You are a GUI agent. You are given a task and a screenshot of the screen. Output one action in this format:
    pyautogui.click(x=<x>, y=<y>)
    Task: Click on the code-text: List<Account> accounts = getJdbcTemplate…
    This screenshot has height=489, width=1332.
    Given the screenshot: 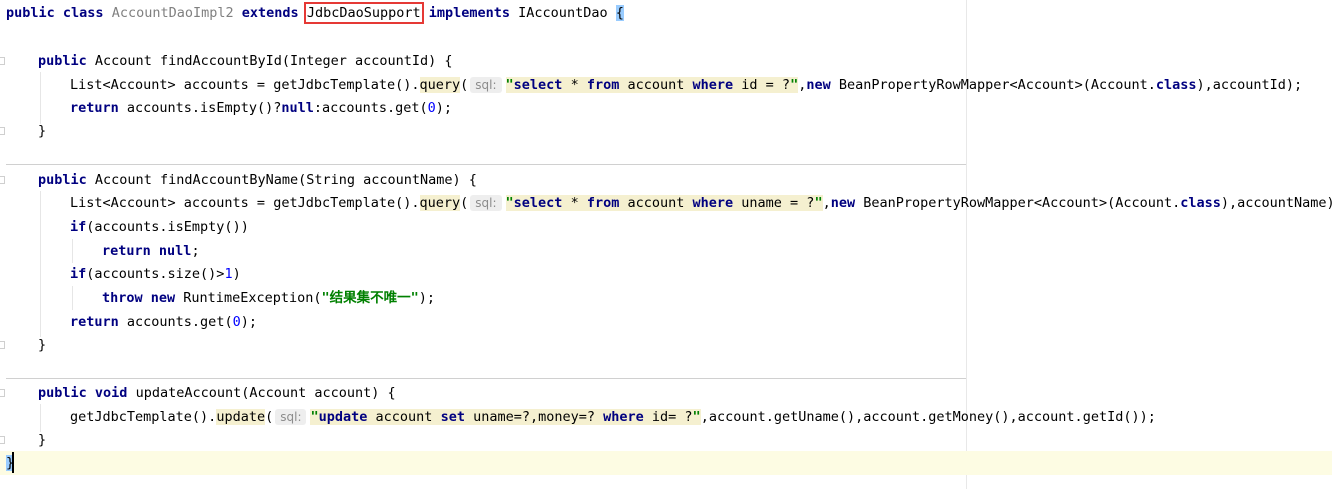 What is the action you would take?
    pyautogui.click(x=245, y=85)
    